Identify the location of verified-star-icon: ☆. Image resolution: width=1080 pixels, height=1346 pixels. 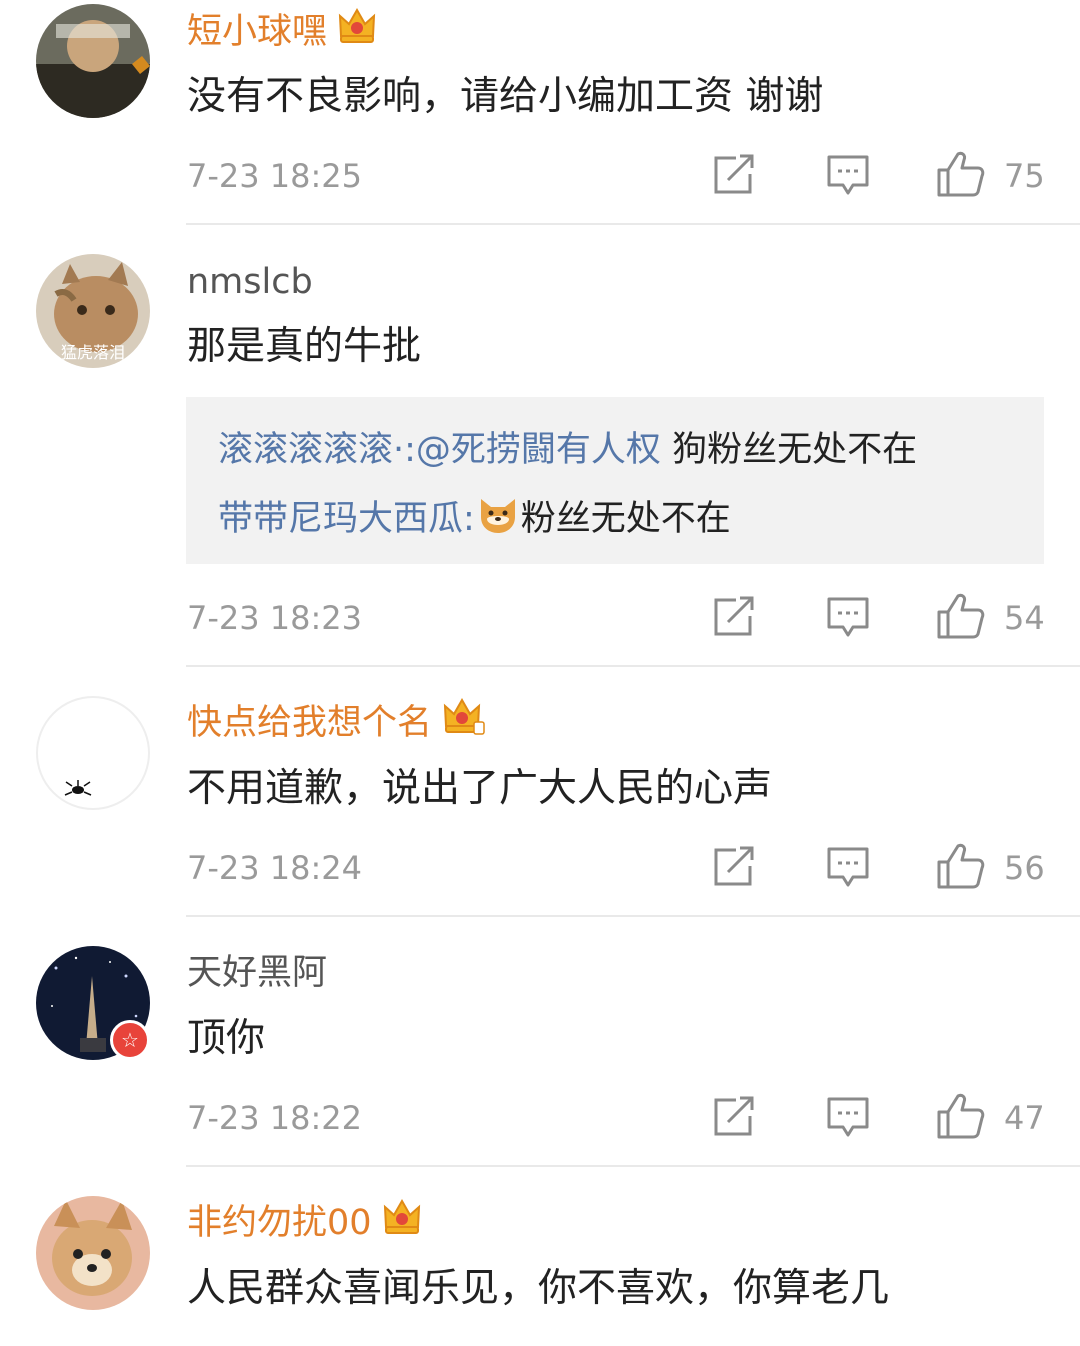
(130, 1040).